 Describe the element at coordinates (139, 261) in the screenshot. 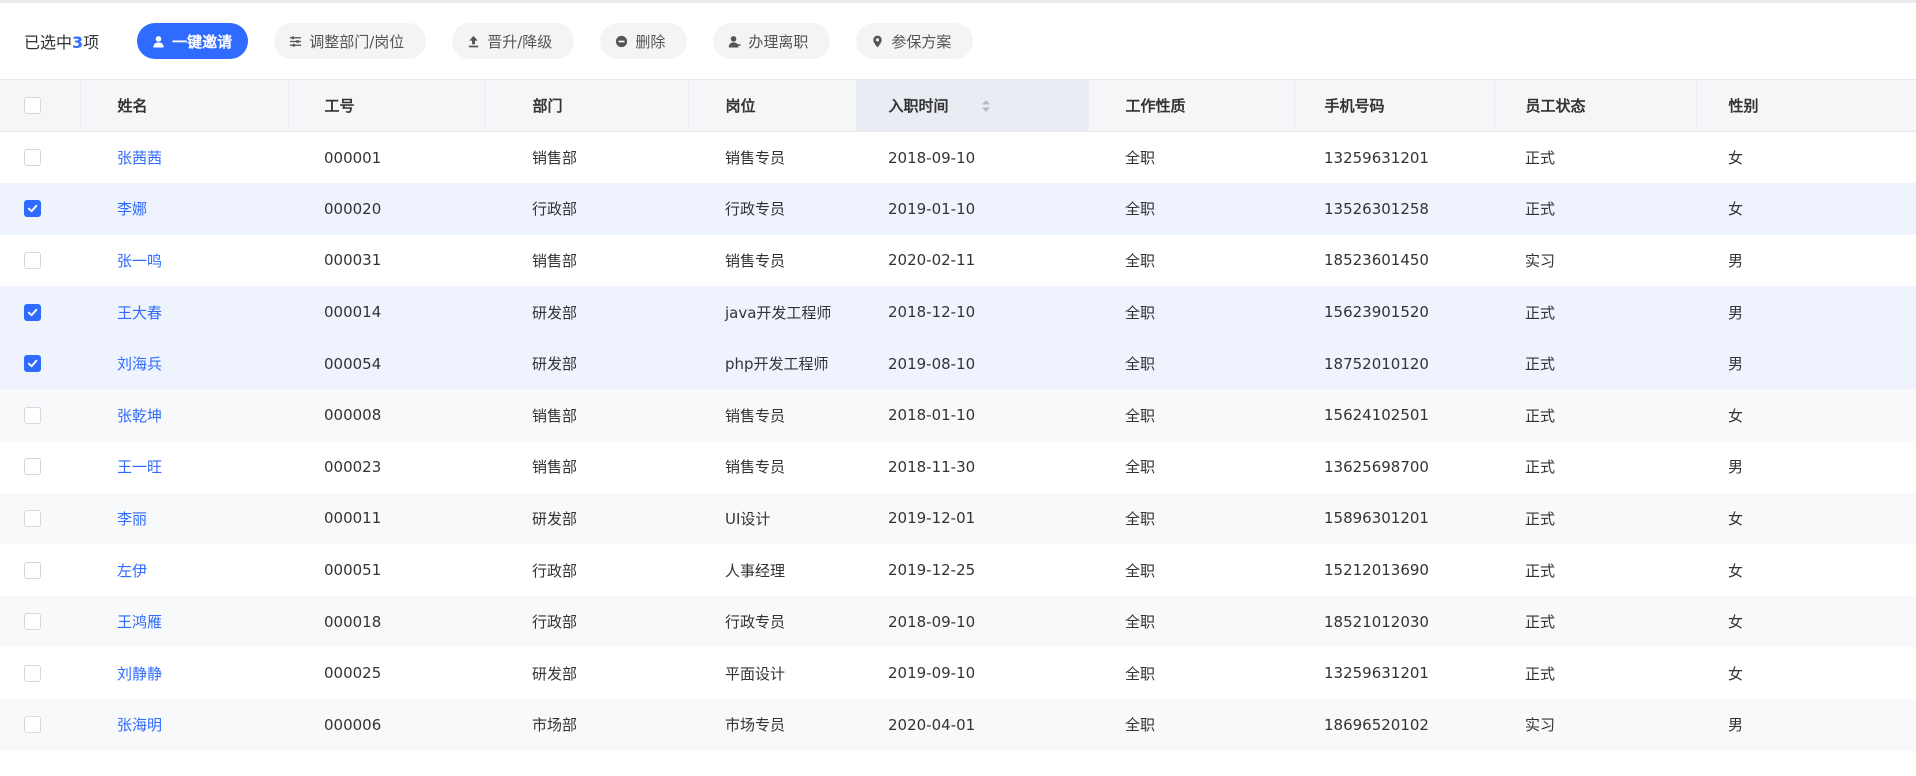

I see `employee-name-link: 张一鸣` at that location.